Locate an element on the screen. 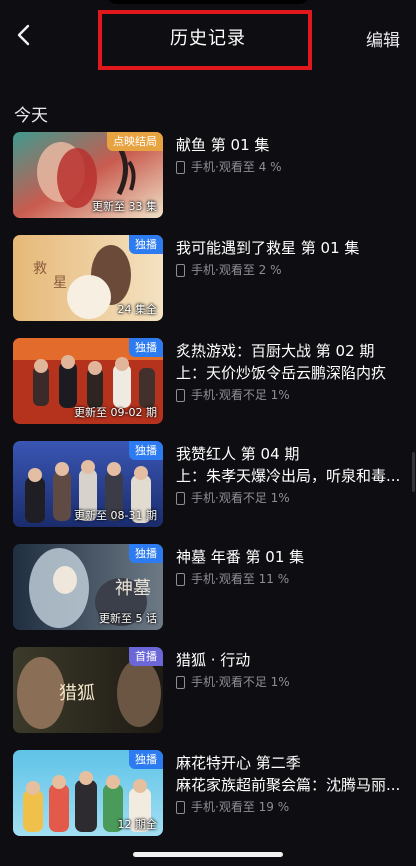 The height and width of the screenshot is (866, 416). watch-progress: 观看至 19 % is located at coordinates (254, 807).